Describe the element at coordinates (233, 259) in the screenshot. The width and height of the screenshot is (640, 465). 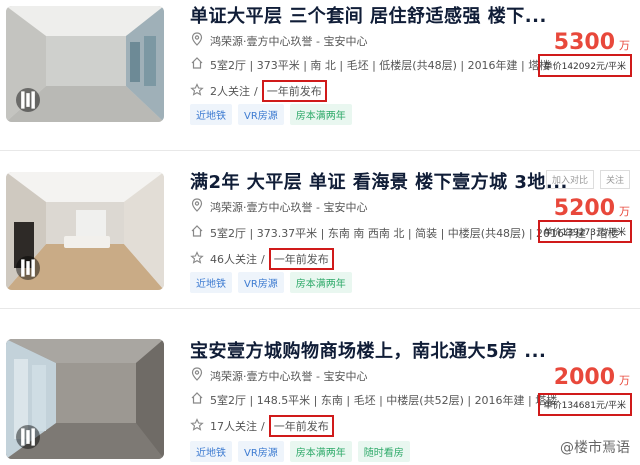
I see `followers-count: 46人关注` at that location.